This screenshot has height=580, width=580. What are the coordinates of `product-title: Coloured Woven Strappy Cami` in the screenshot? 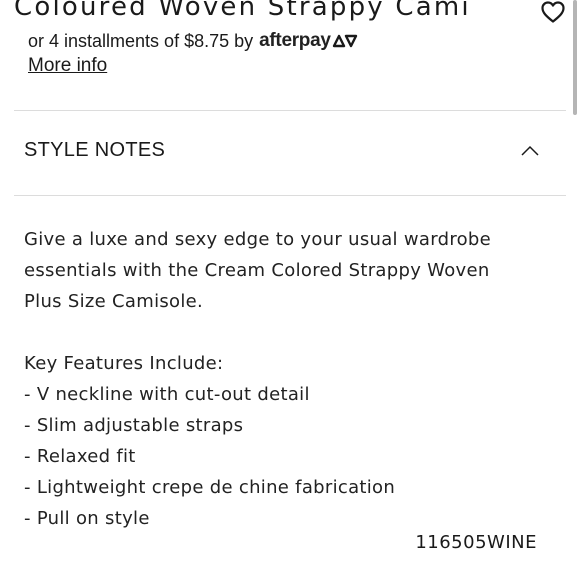 It's located at (242, 11).